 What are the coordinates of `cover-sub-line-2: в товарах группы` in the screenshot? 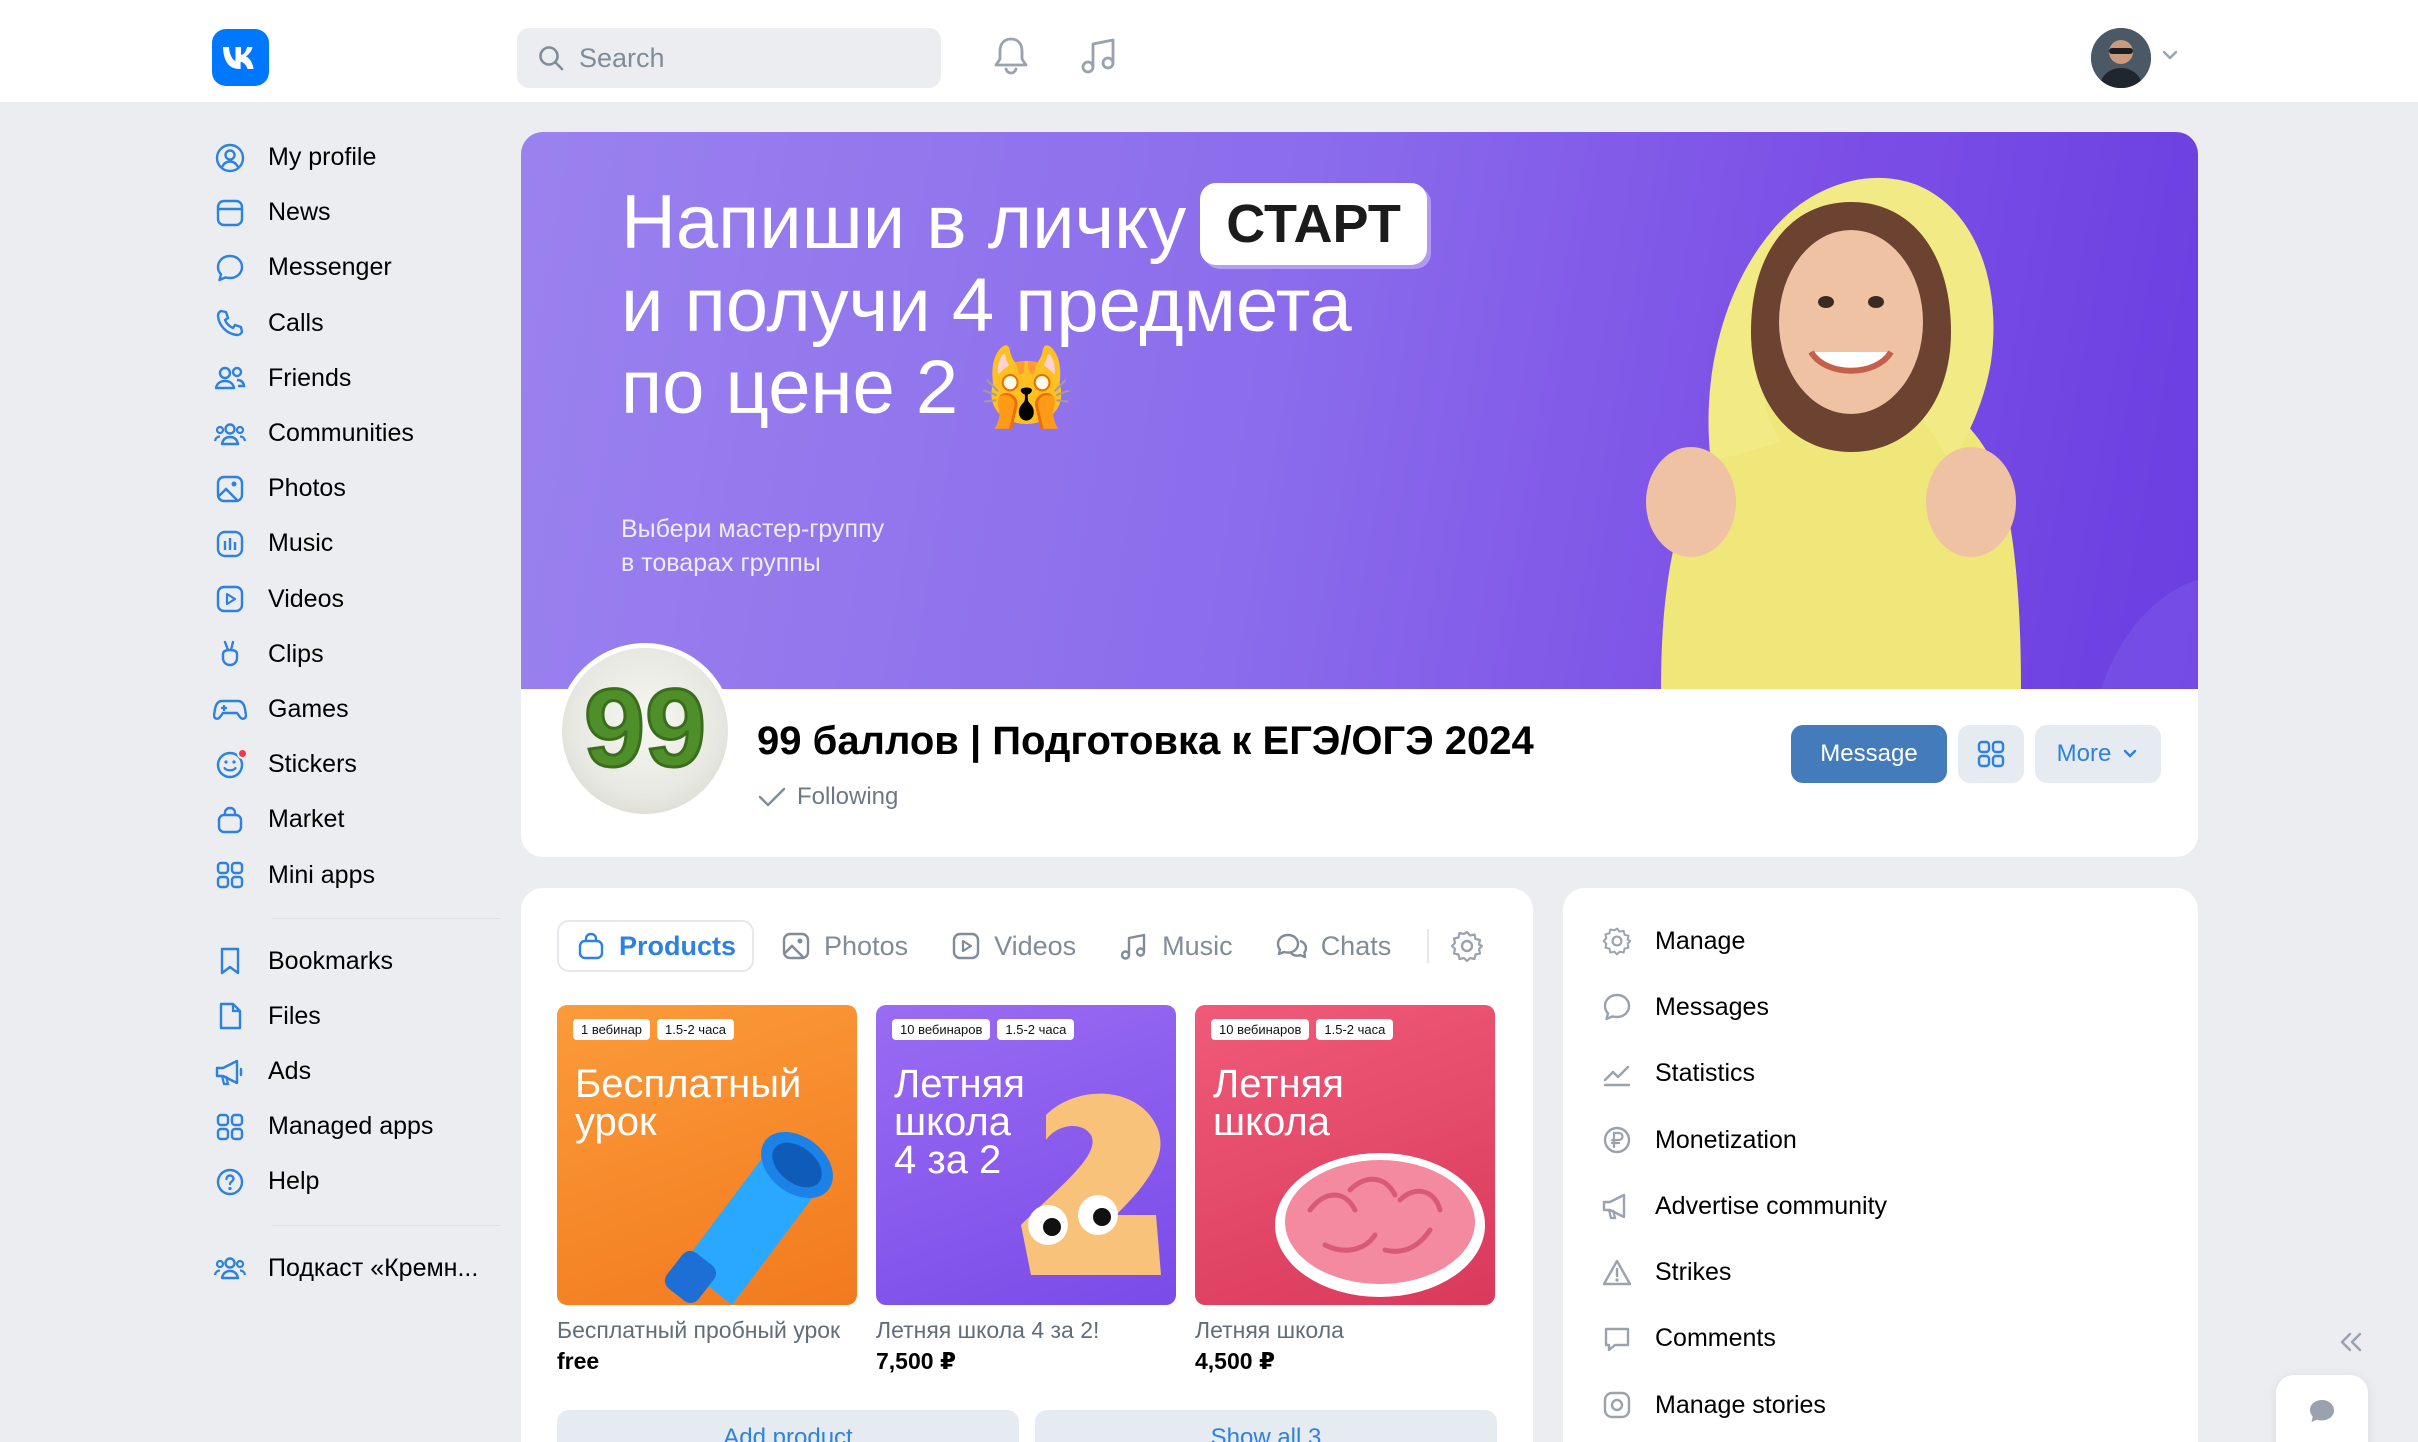 It's located at (721, 563).